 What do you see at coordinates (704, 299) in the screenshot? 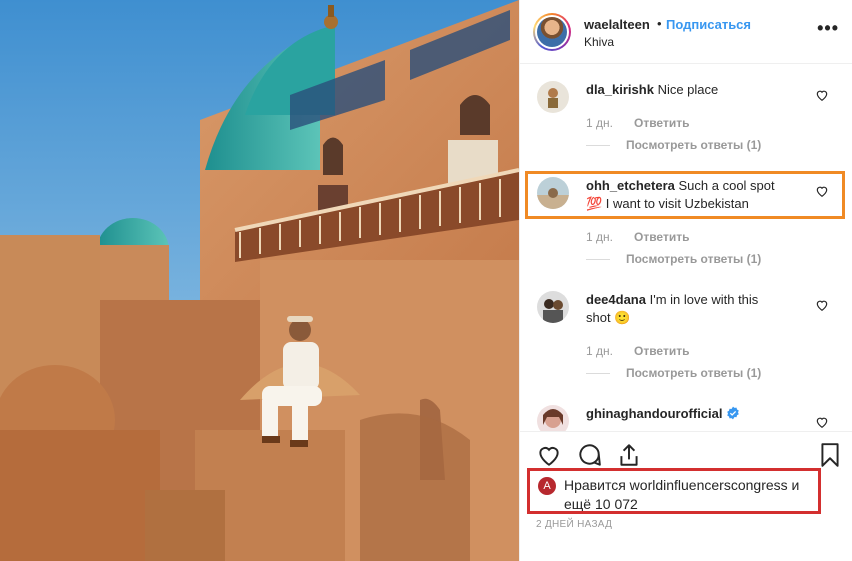
I see `comment-body: I'm in love with this` at bounding box center [704, 299].